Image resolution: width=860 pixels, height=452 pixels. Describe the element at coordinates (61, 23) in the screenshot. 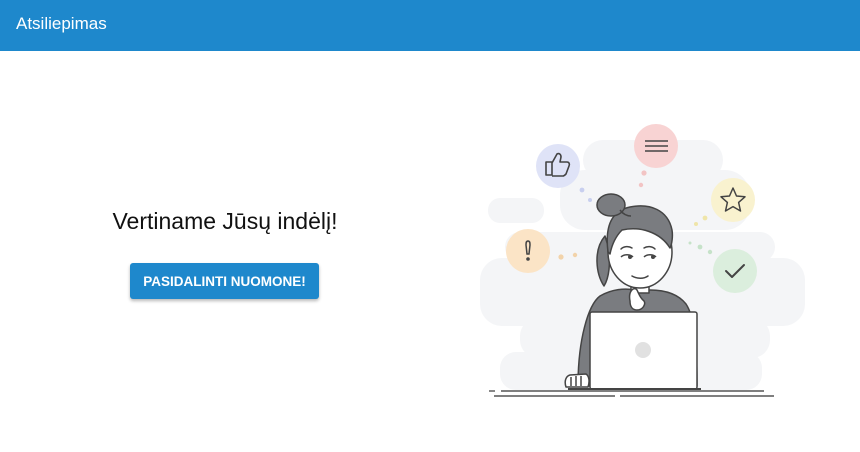

I see `app-title: Atsiliepimas` at that location.